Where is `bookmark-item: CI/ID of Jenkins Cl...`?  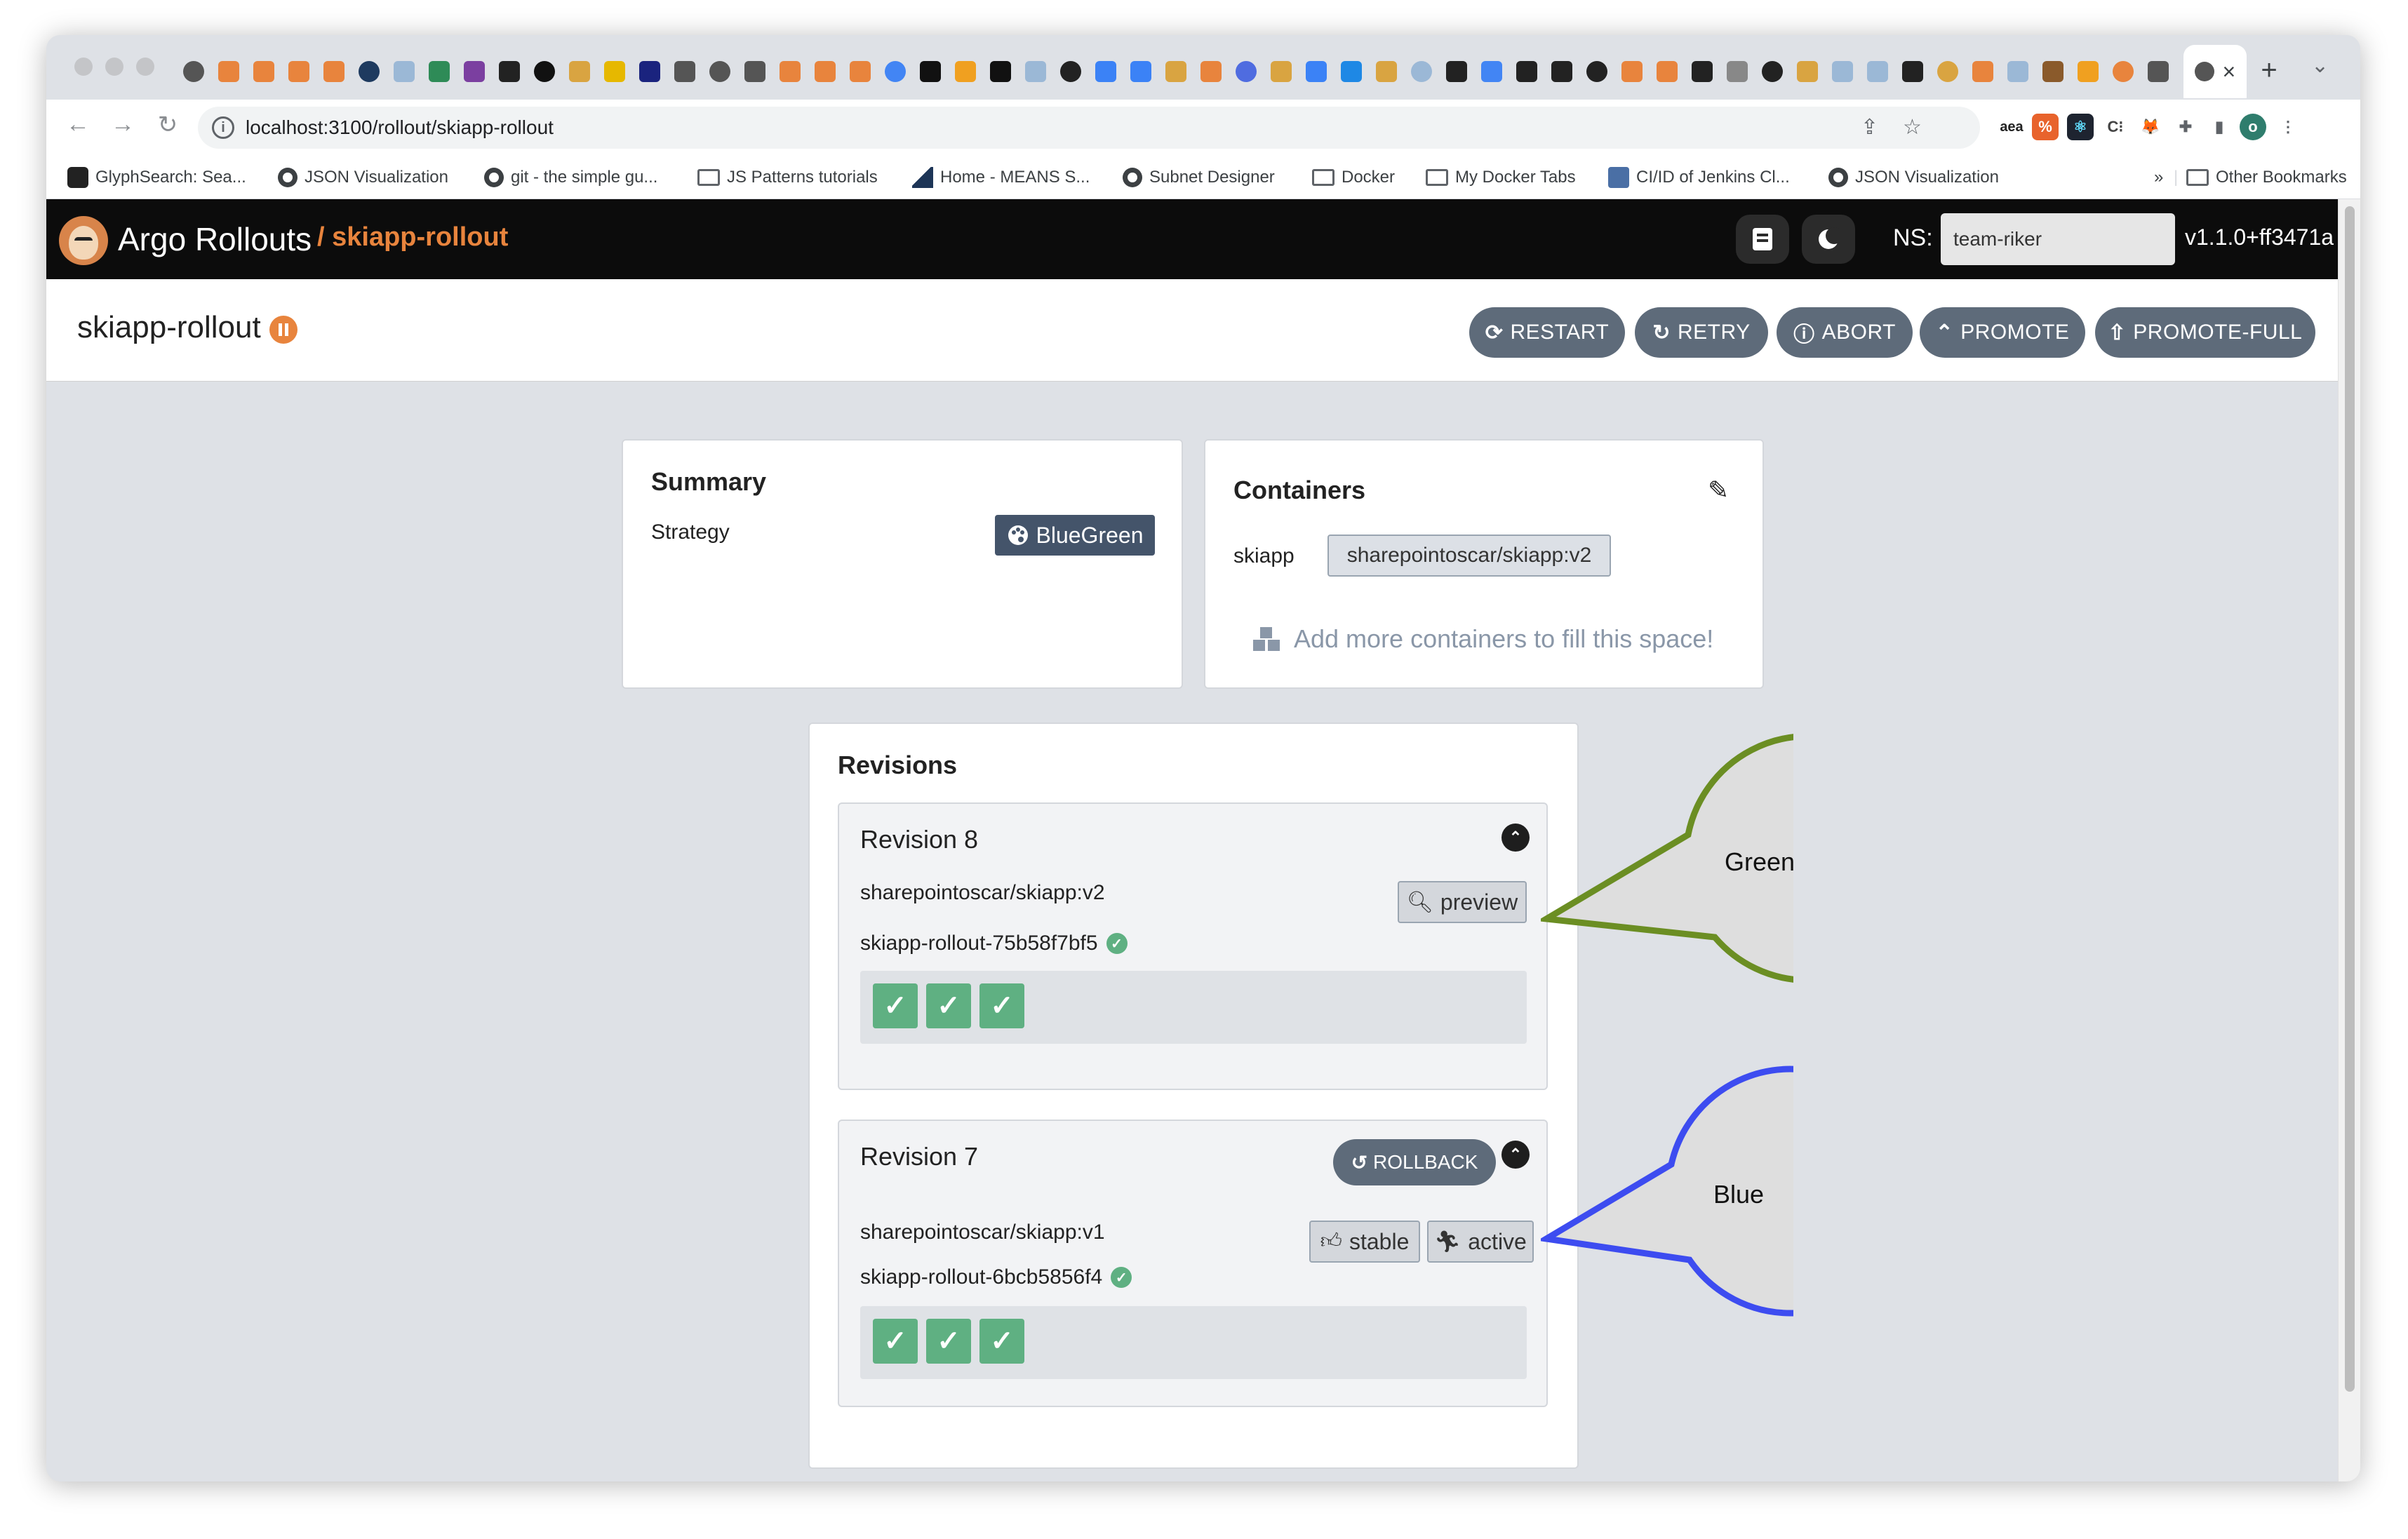
bookmark-item: CI/ID of Jenkins Cl... is located at coordinates (1699, 177).